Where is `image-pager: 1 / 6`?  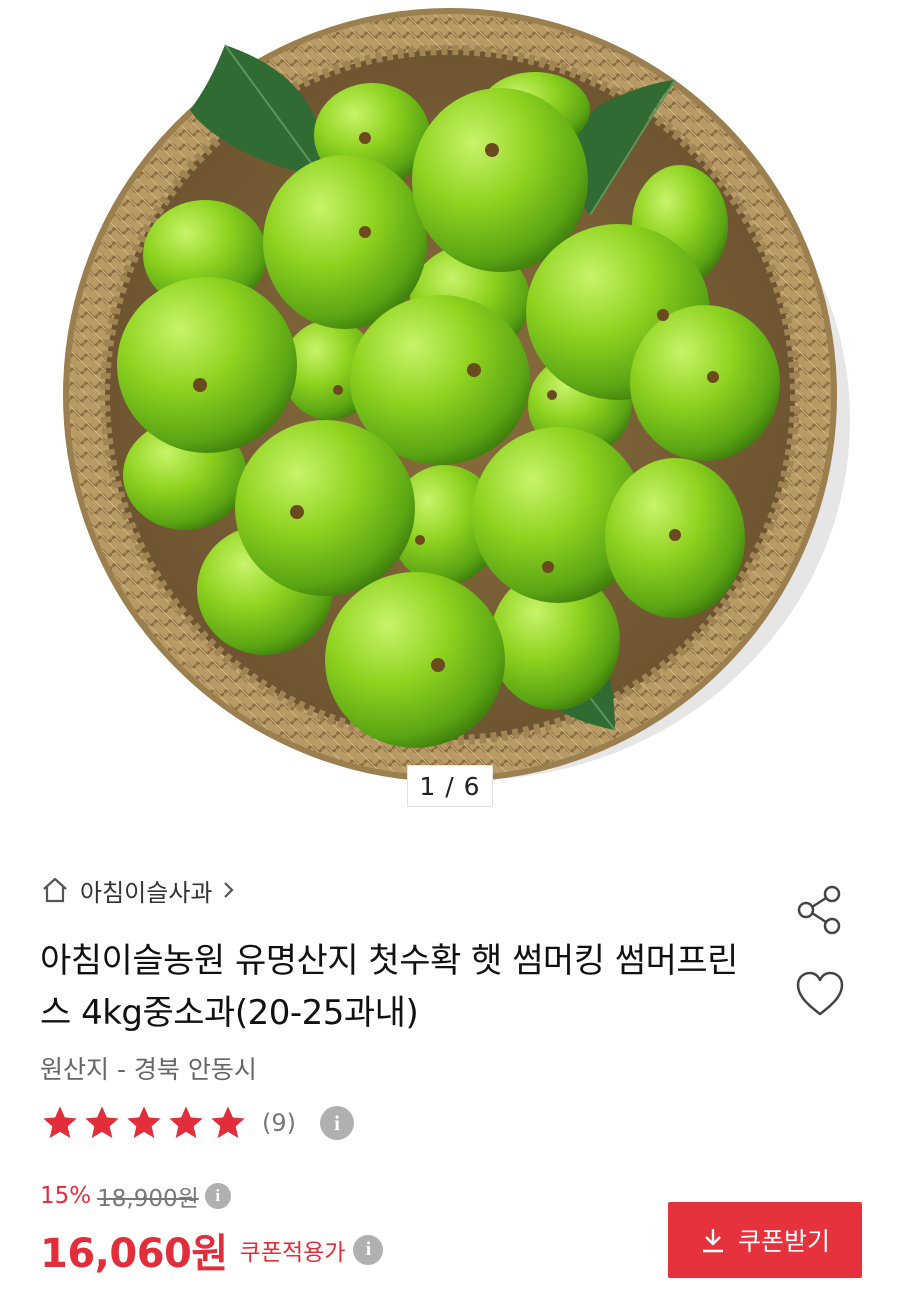
image-pager: 1 / 6 is located at coordinates (450, 786).